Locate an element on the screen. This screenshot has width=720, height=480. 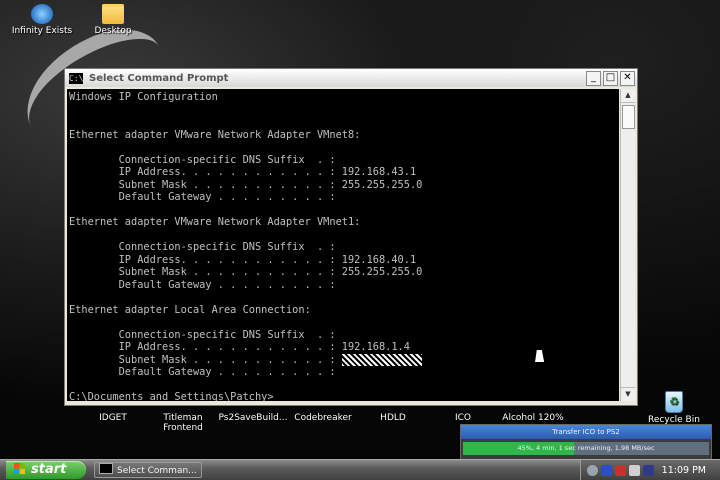
window-title: Select Command Prompt is located at coordinates (159, 78).